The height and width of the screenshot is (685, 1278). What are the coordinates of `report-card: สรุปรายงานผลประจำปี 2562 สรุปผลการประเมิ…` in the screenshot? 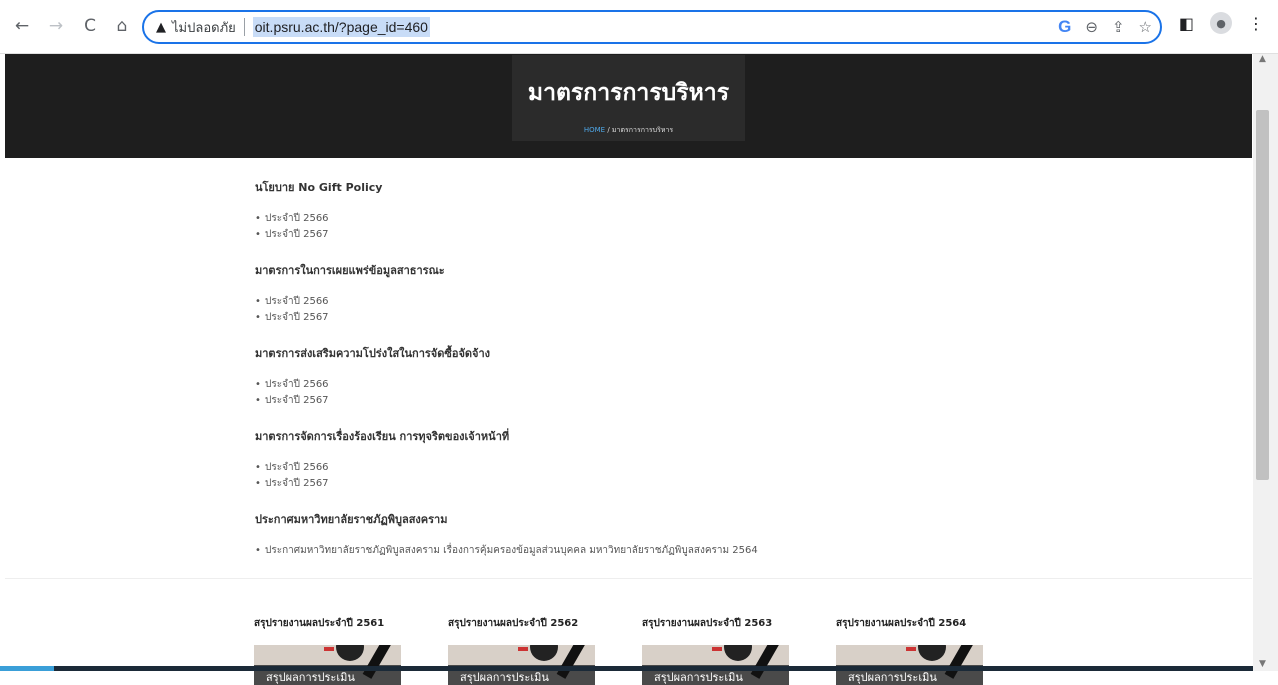 It's located at (521, 650).